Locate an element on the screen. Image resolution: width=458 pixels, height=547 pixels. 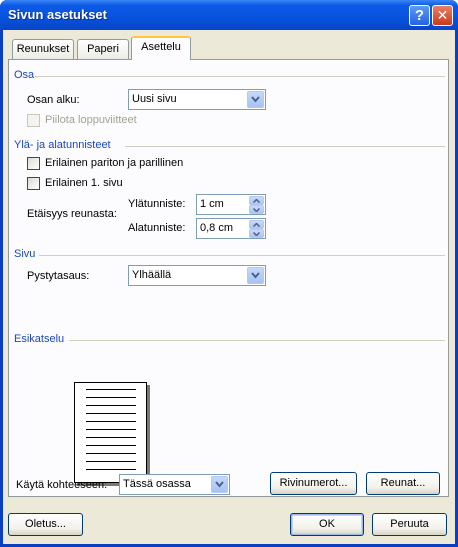
tab-margins: Reunukset is located at coordinates (43, 49).